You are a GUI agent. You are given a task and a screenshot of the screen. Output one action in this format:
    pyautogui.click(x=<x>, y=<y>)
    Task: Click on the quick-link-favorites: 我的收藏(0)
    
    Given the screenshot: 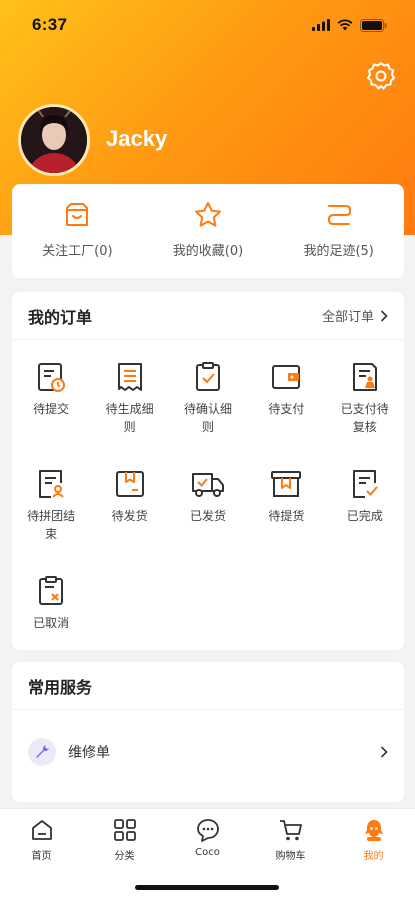 What is the action you would take?
    pyautogui.click(x=208, y=231)
    